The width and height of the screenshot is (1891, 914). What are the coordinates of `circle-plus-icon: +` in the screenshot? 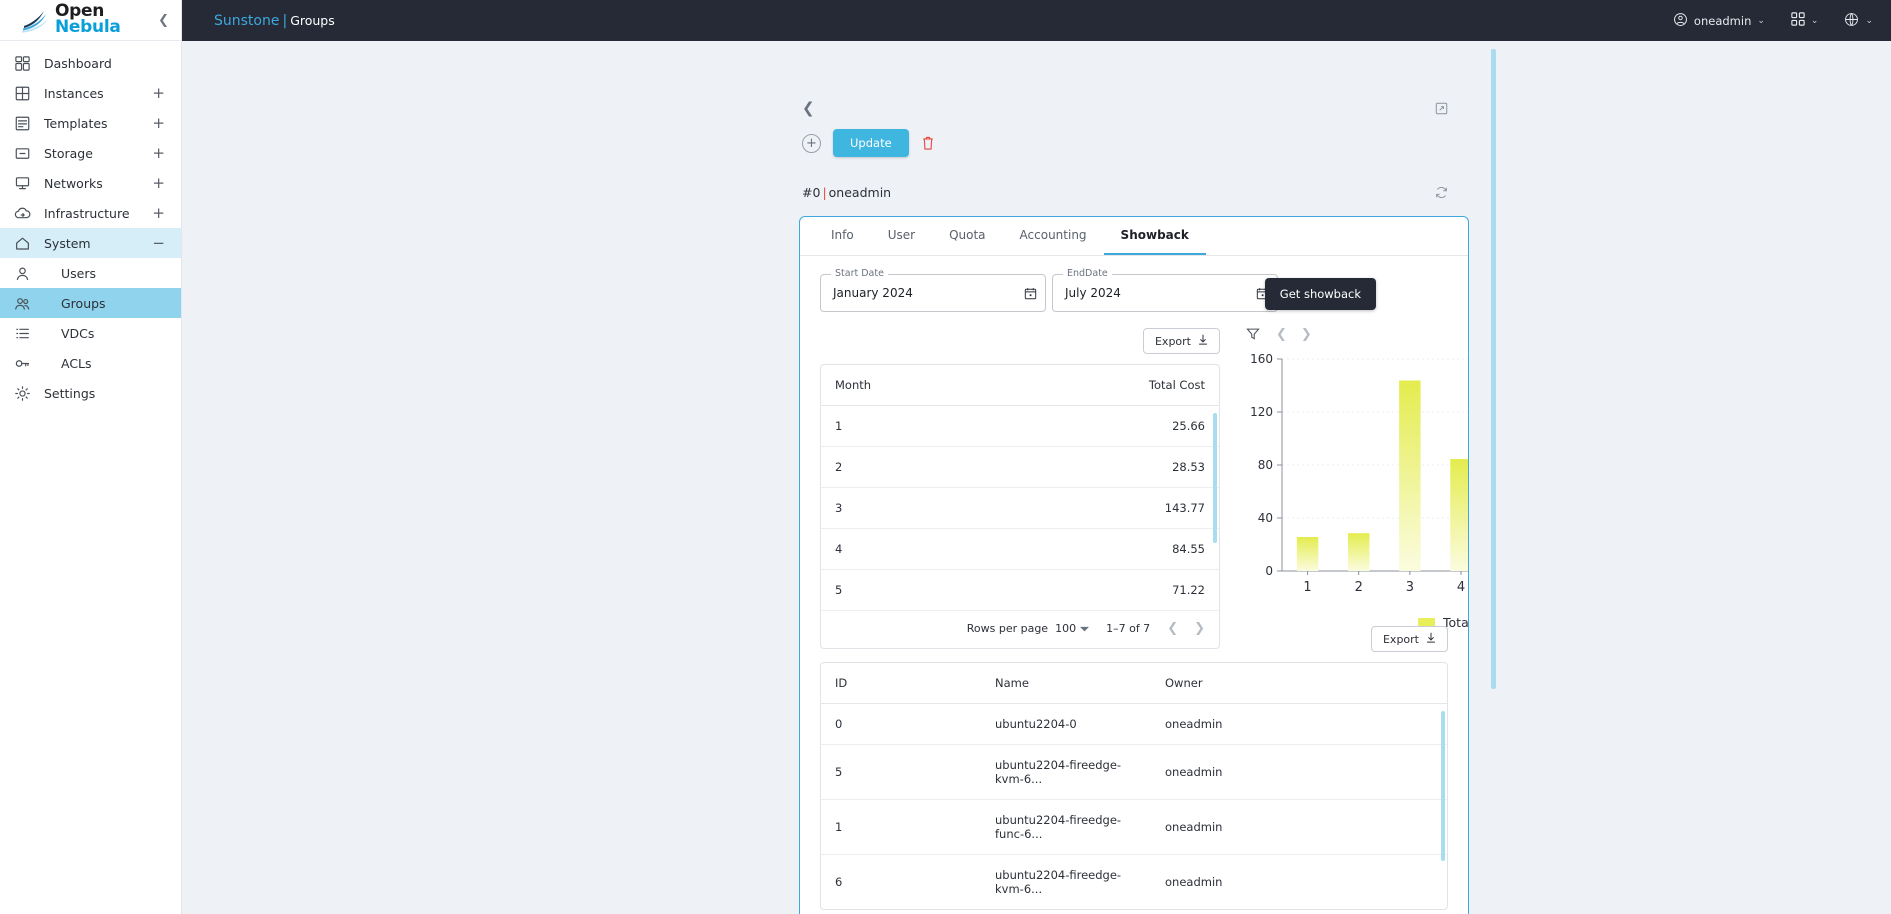 It's located at (811, 143).